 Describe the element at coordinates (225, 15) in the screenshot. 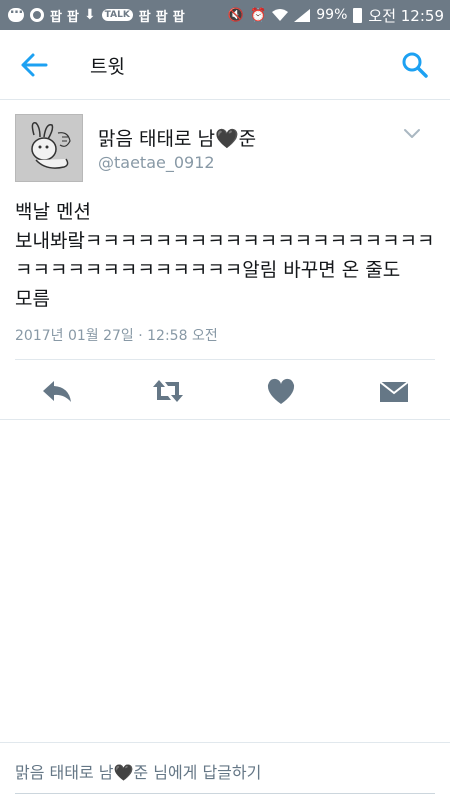

I see `status-bar: 팝 팝 ⬇ TALK 팝 팝 팝 🔇 ⏰ 99% 오전 12:59` at that location.